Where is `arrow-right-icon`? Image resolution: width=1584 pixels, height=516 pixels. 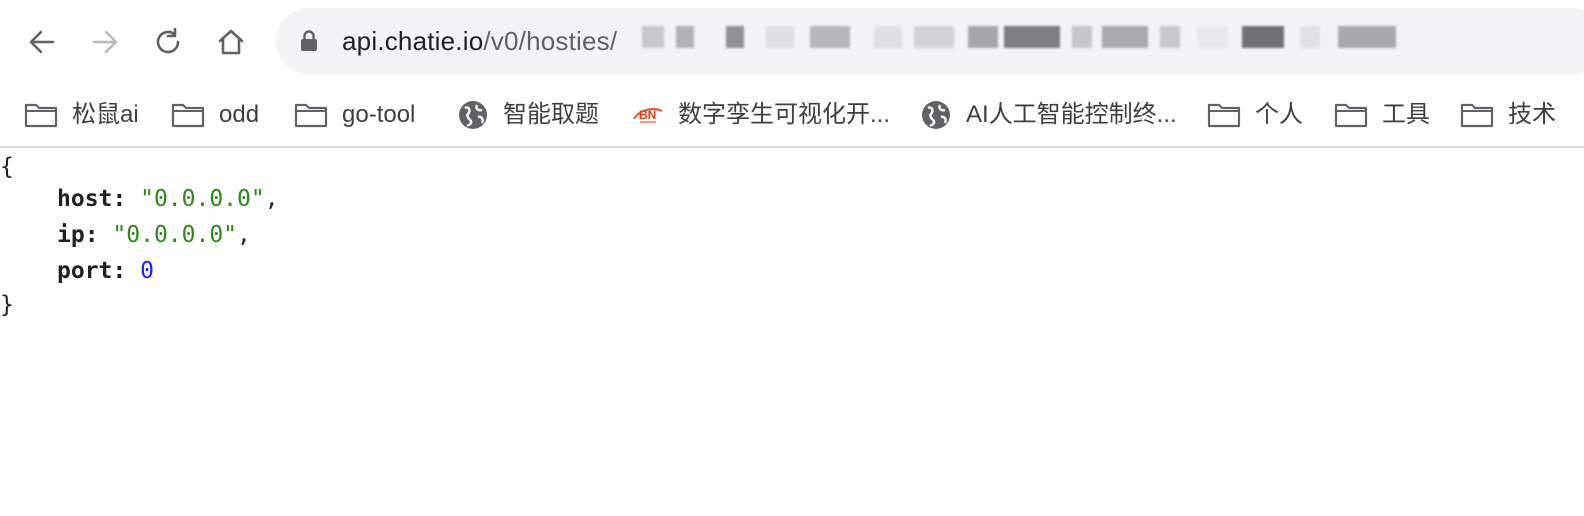 arrow-right-icon is located at coordinates (105, 42).